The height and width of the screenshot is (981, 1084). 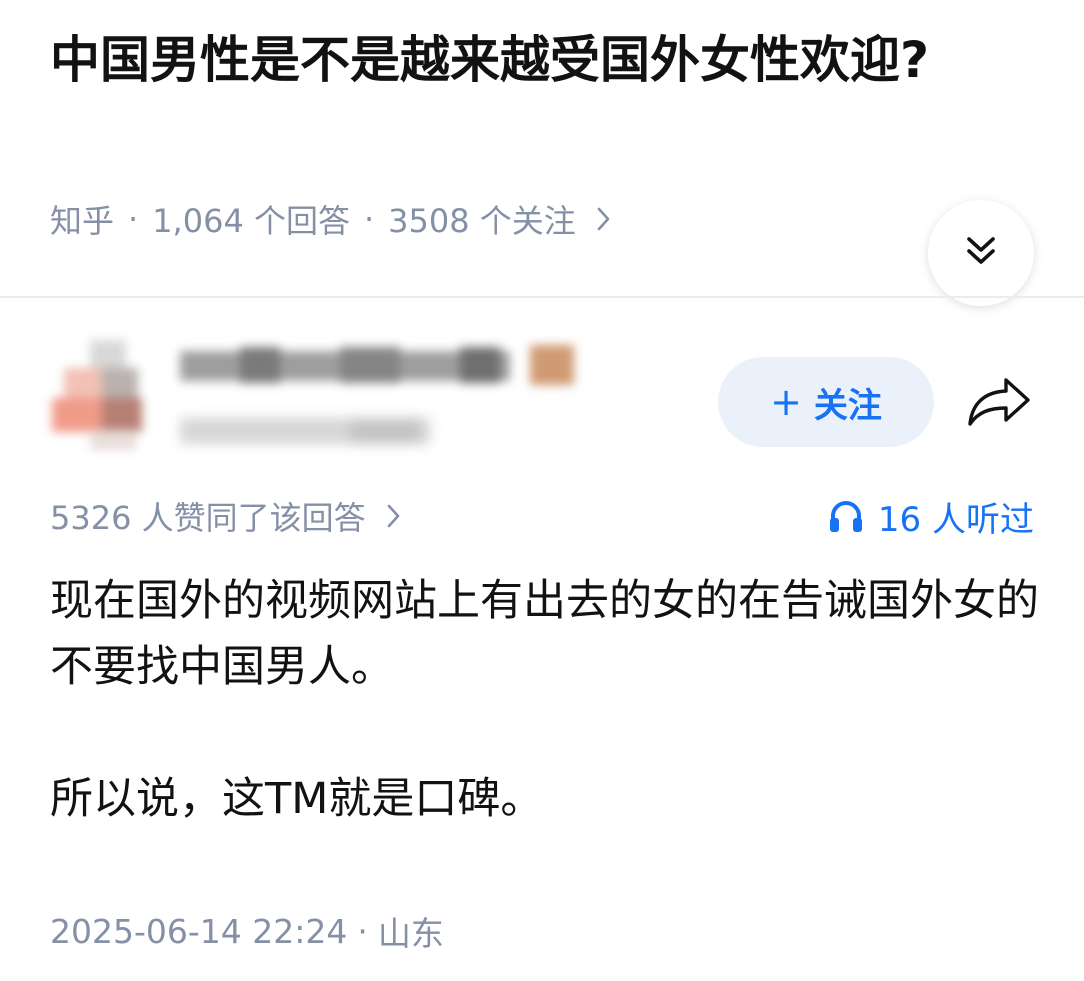 What do you see at coordinates (482, 221) in the screenshot?
I see `follower-count: 3508 个关注` at bounding box center [482, 221].